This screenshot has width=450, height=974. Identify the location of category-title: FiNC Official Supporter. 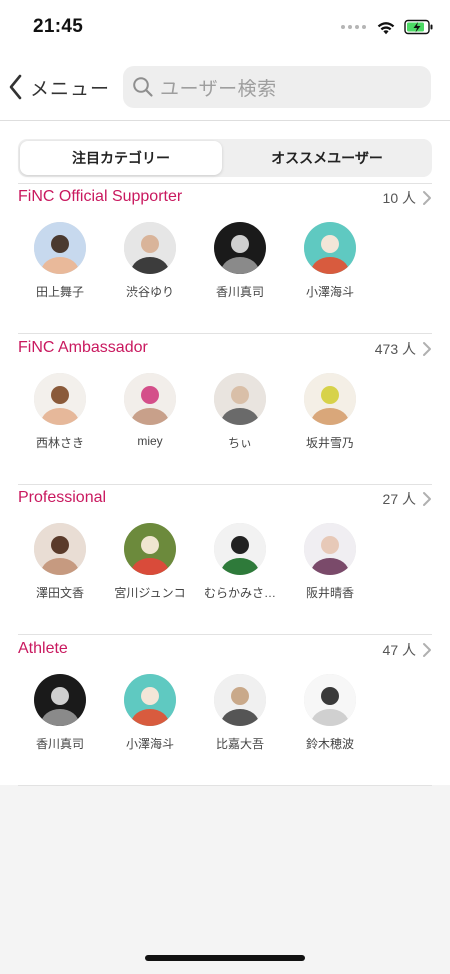
(100, 196).